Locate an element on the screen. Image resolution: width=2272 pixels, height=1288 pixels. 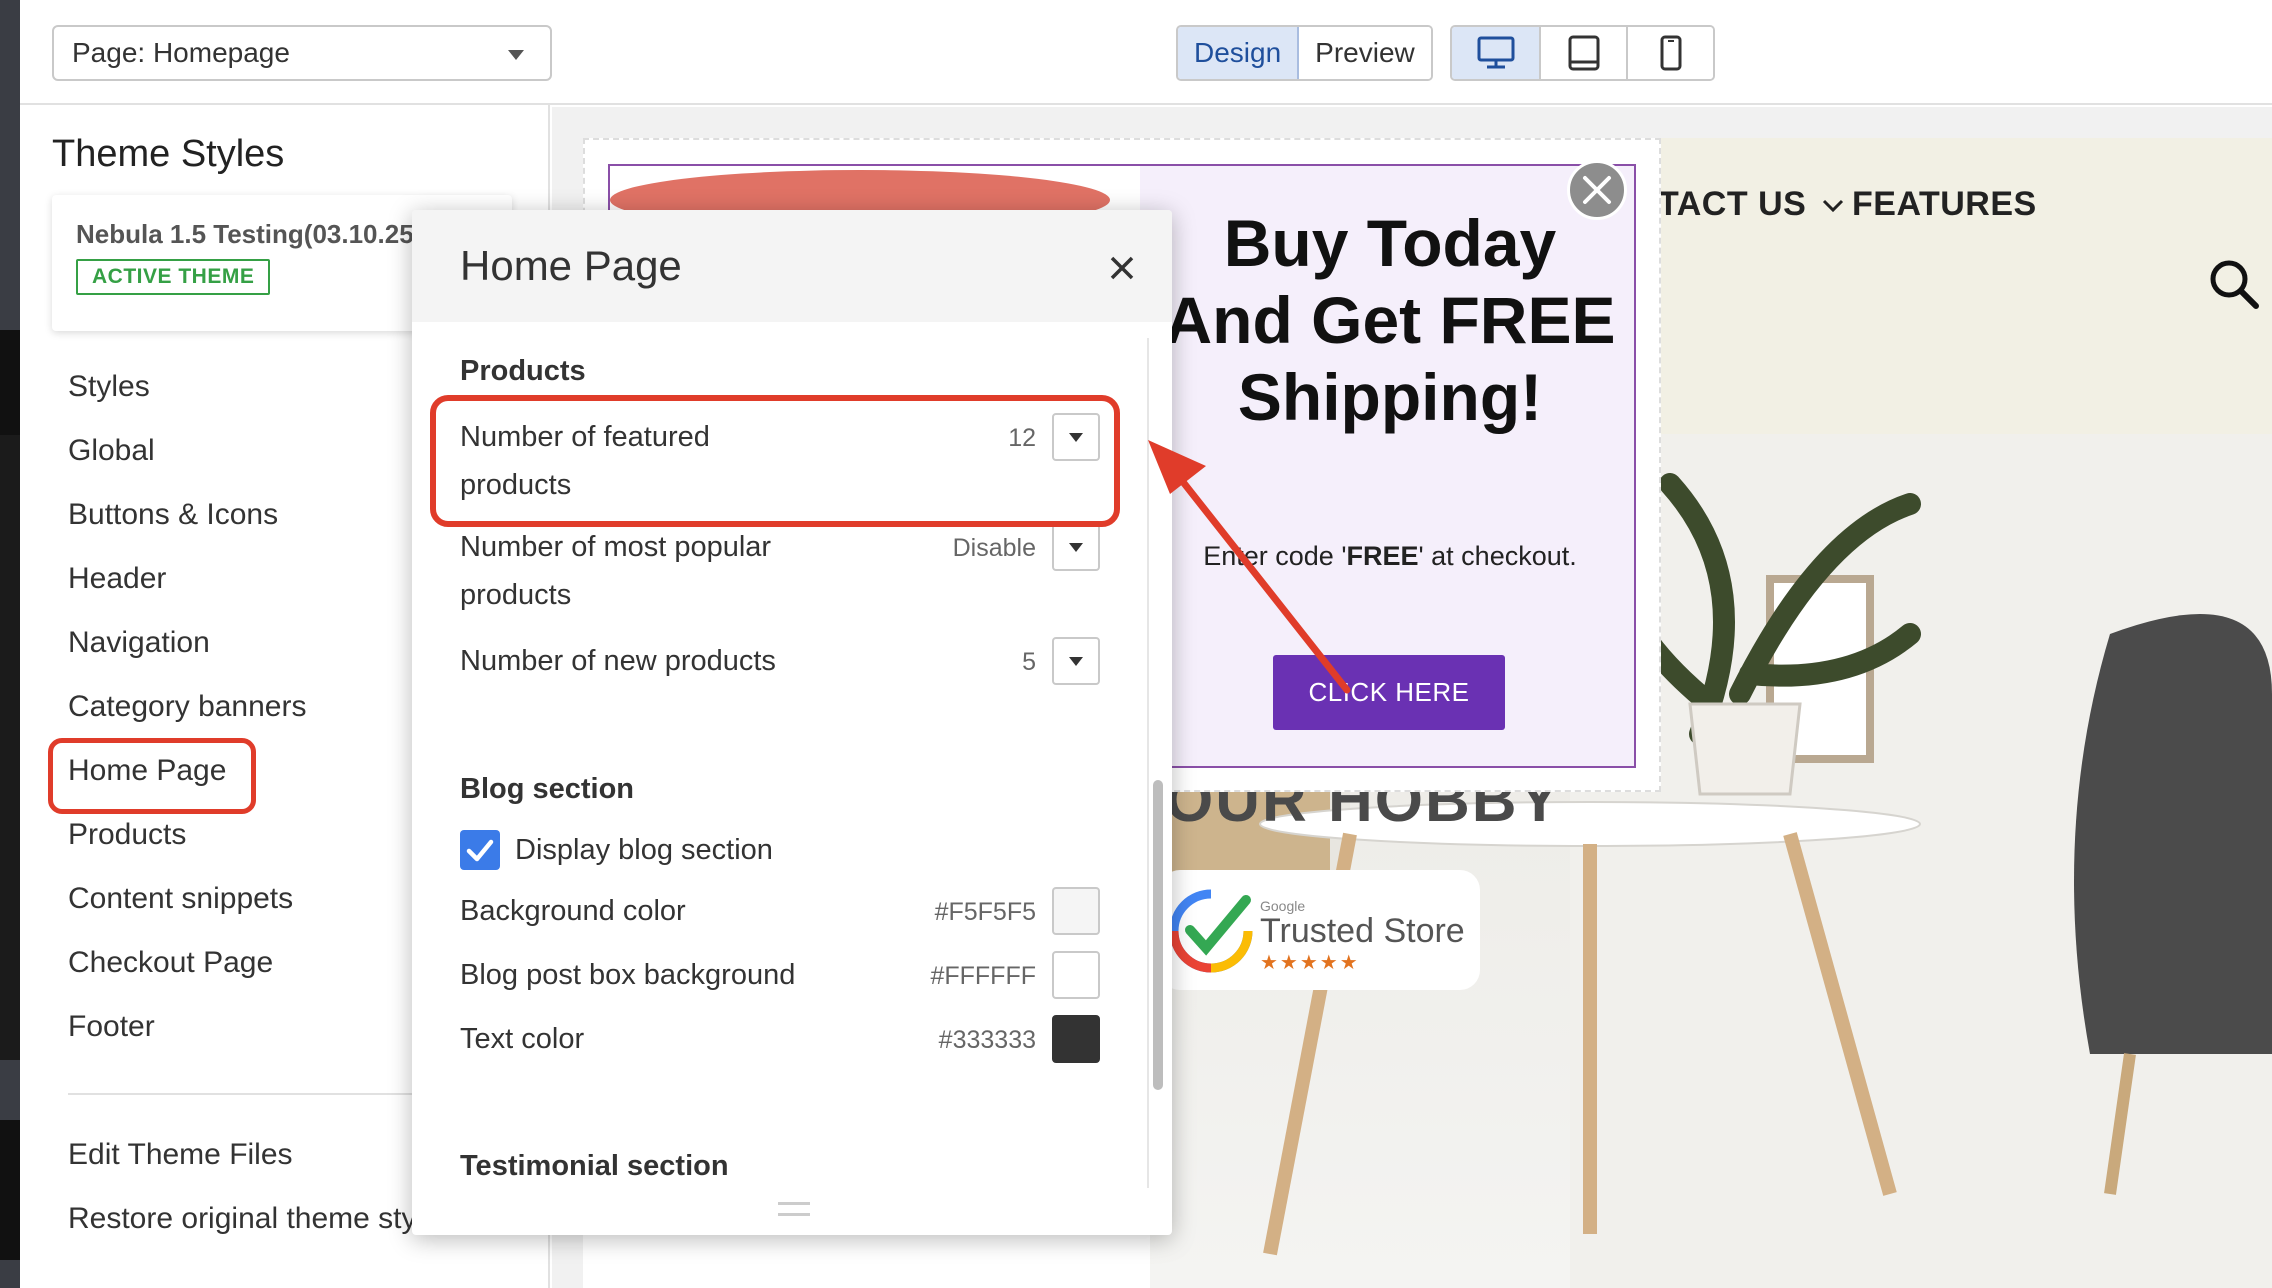
tablet-icon is located at coordinates (1583, 53).